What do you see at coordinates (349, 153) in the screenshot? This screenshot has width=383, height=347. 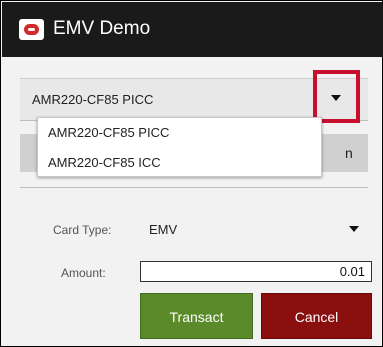 I see `partially-hidden-button-label: n` at bounding box center [349, 153].